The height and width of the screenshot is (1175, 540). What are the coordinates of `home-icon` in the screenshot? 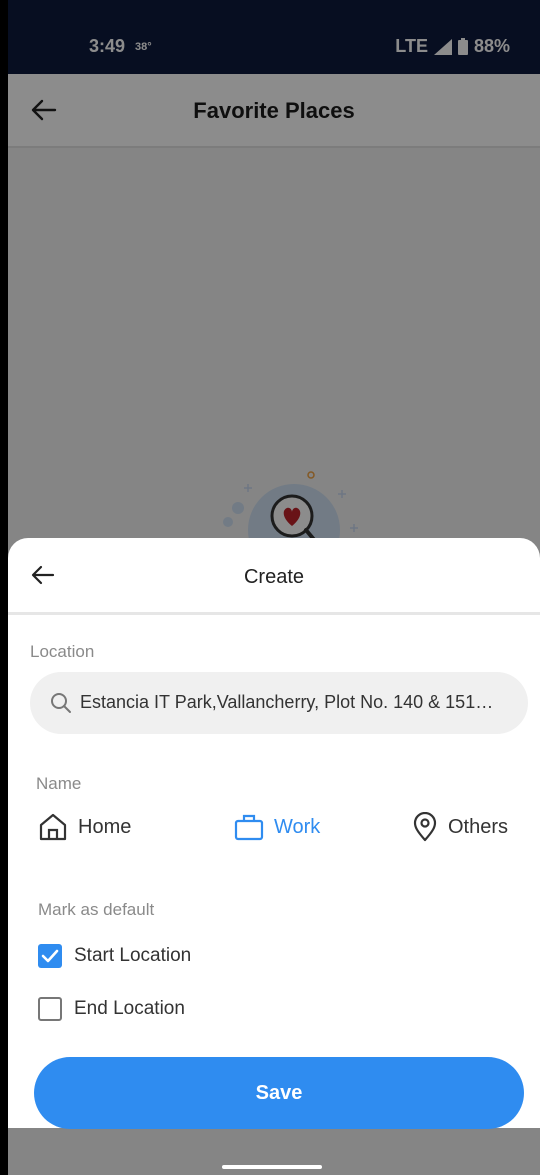 It's located at (53, 827).